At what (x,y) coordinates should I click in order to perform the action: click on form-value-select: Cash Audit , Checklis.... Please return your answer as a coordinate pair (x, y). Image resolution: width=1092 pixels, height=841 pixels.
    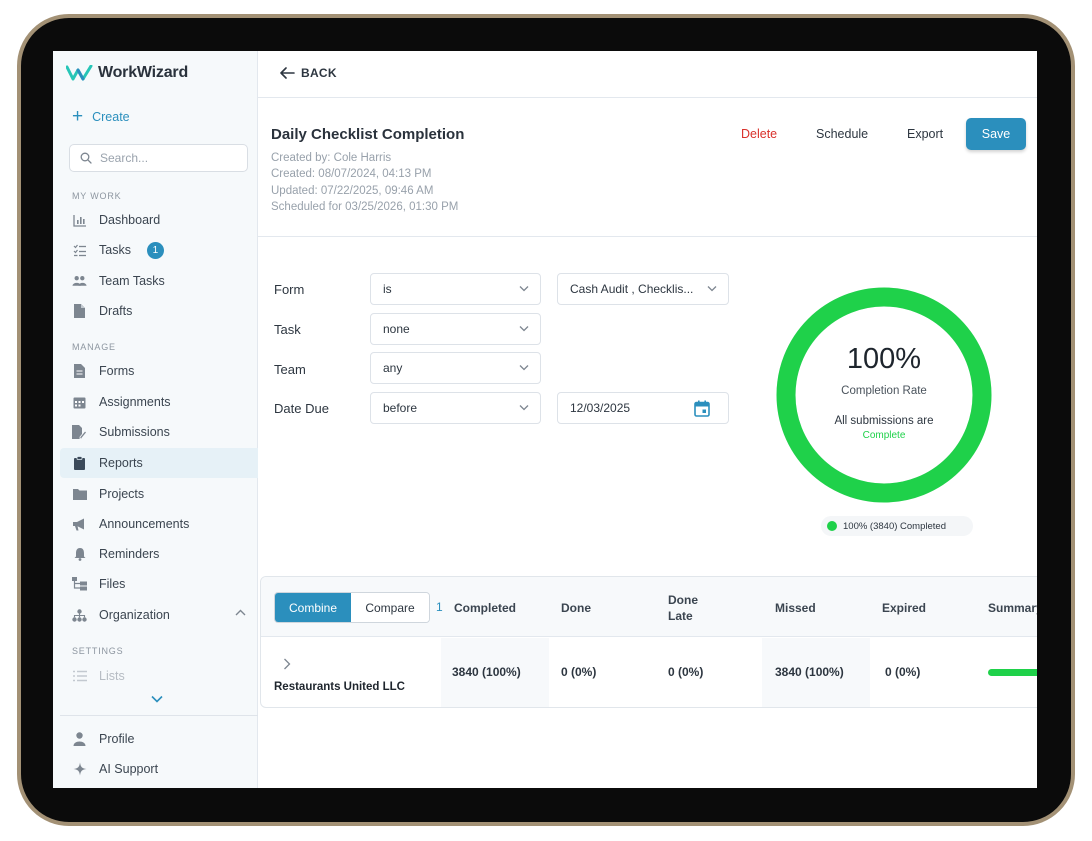
    Looking at the image, I should click on (643, 289).